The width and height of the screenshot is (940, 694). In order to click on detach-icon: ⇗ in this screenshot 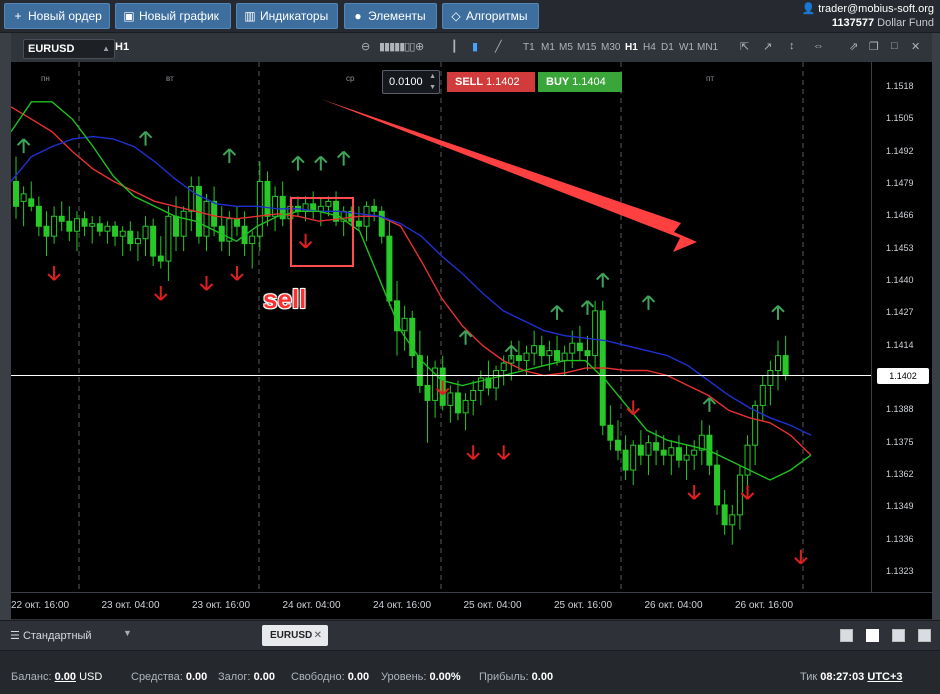, I will do `click(853, 46)`.